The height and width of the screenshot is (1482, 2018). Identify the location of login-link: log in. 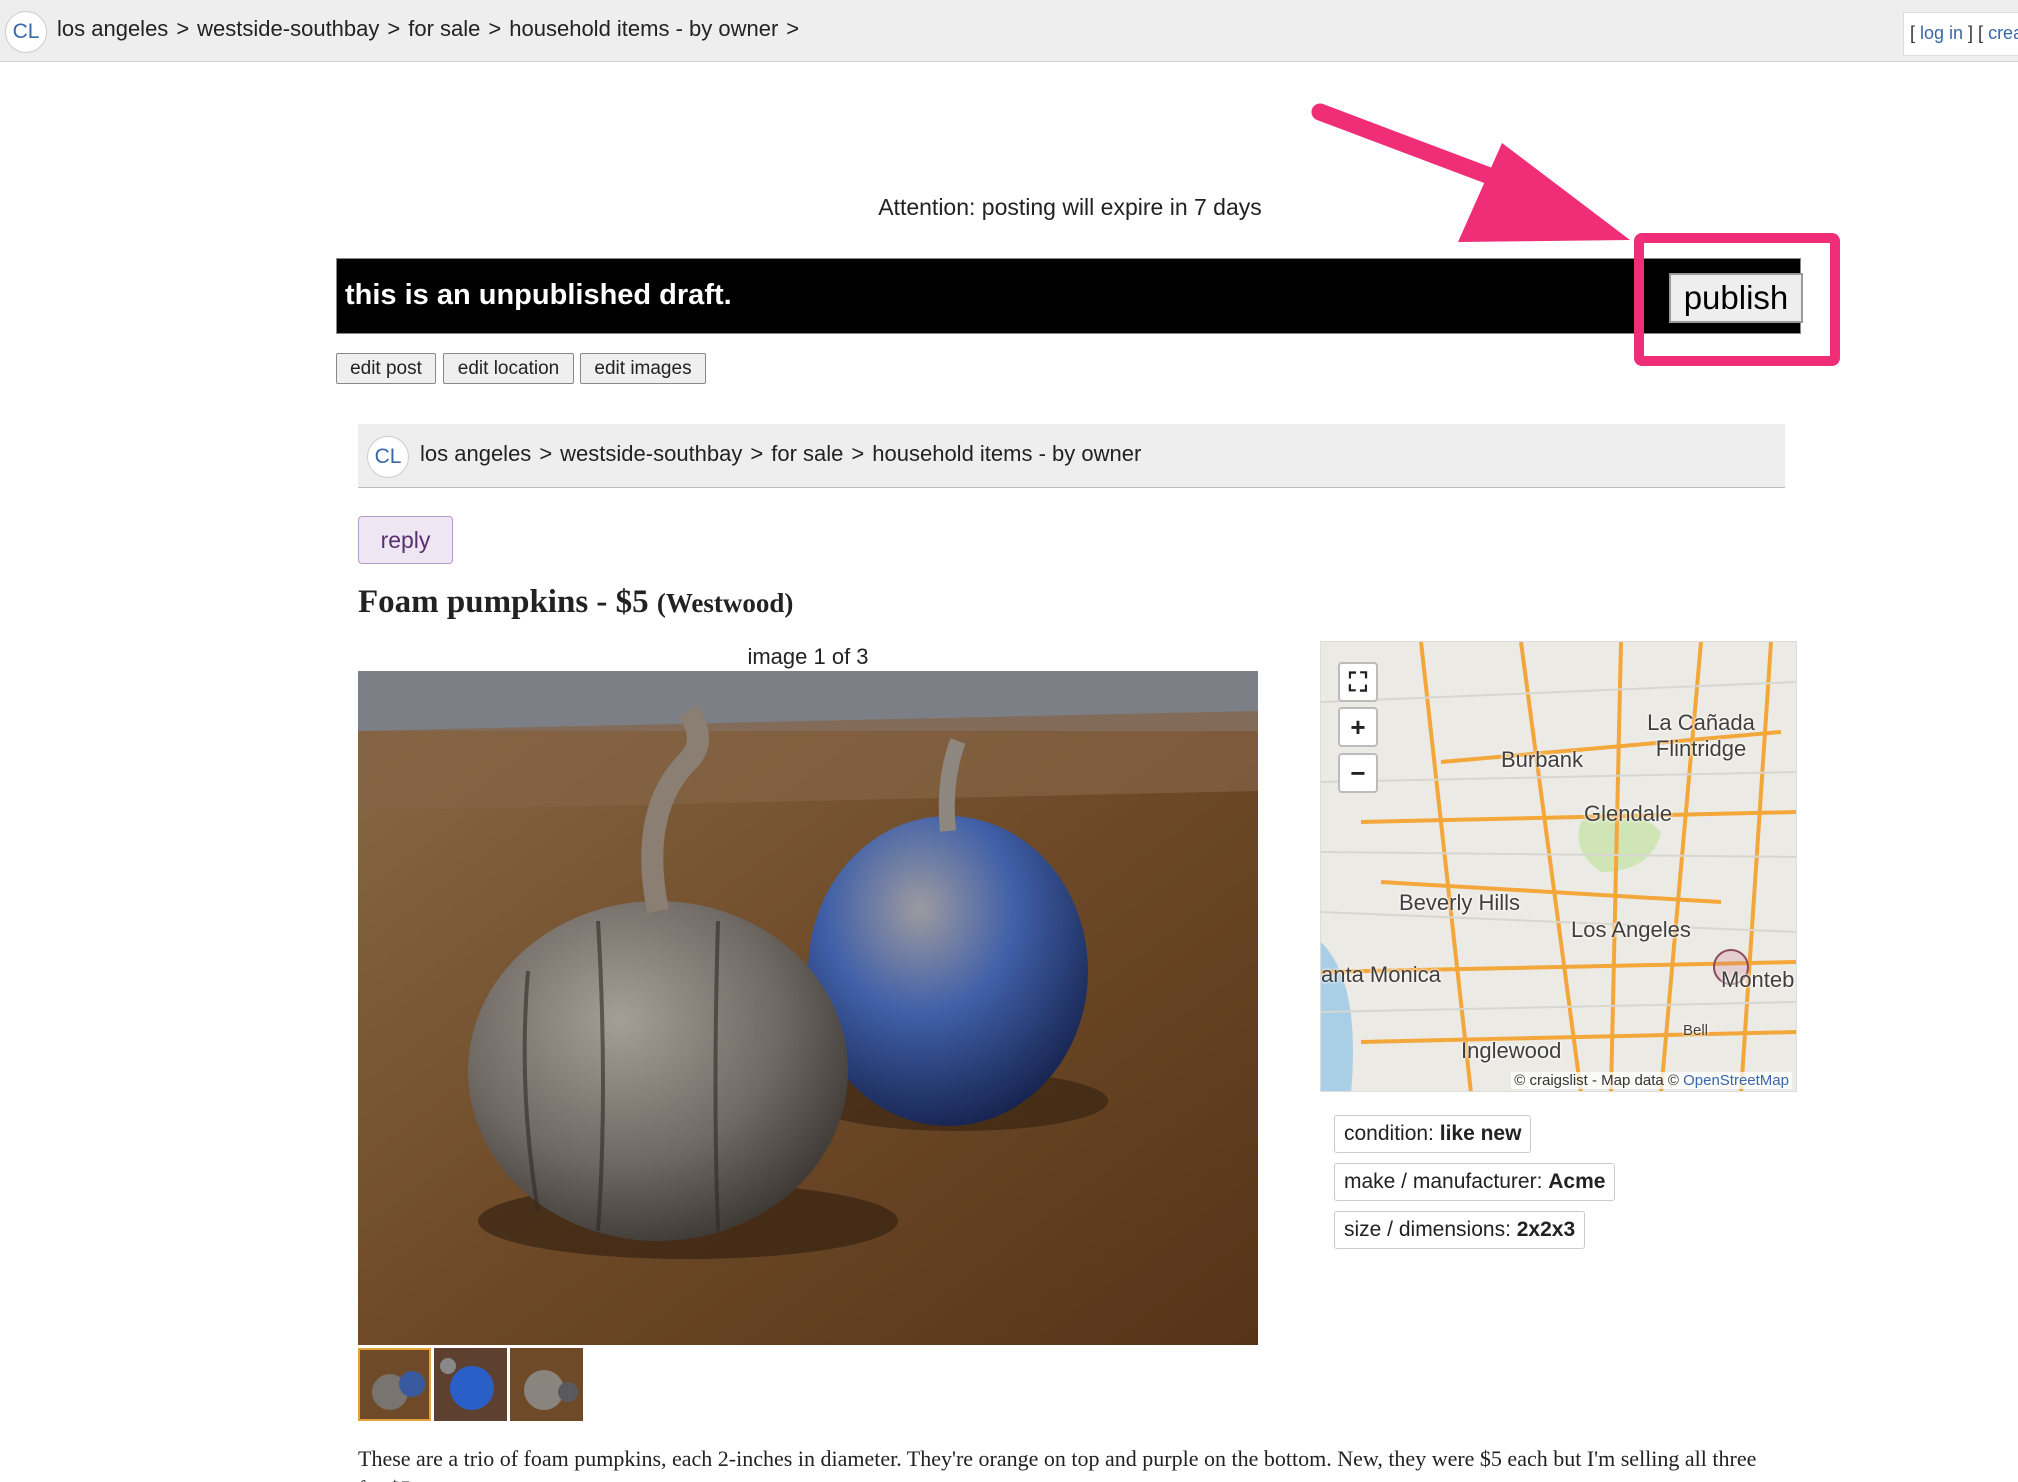
(1941, 33).